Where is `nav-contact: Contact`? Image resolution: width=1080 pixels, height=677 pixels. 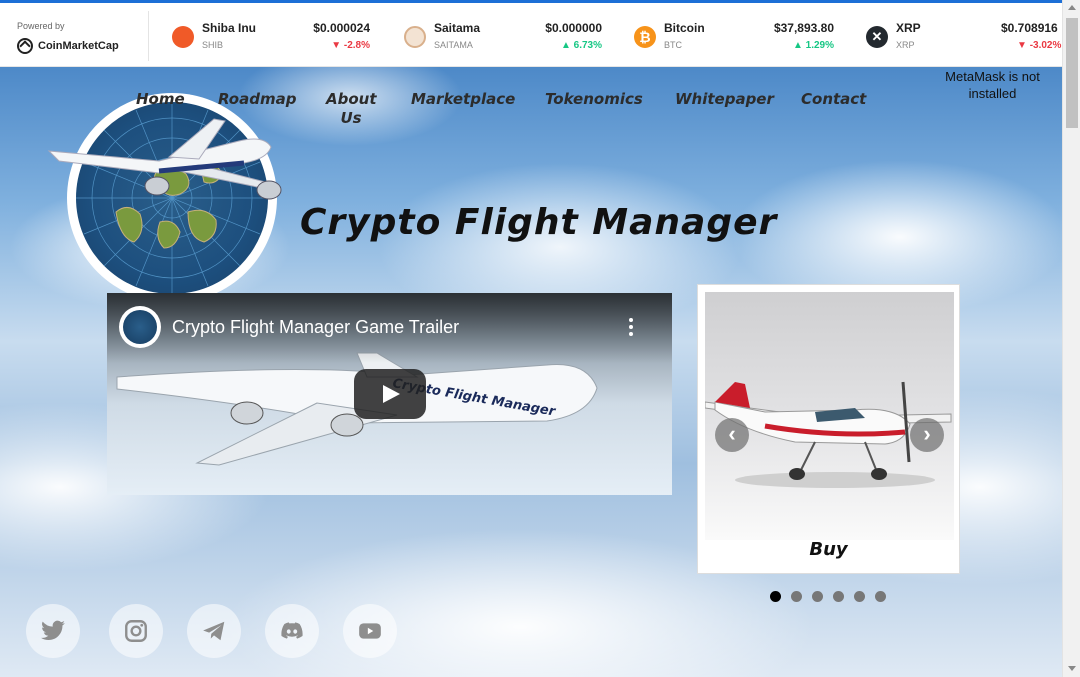
nav-contact: Contact is located at coordinates (833, 99).